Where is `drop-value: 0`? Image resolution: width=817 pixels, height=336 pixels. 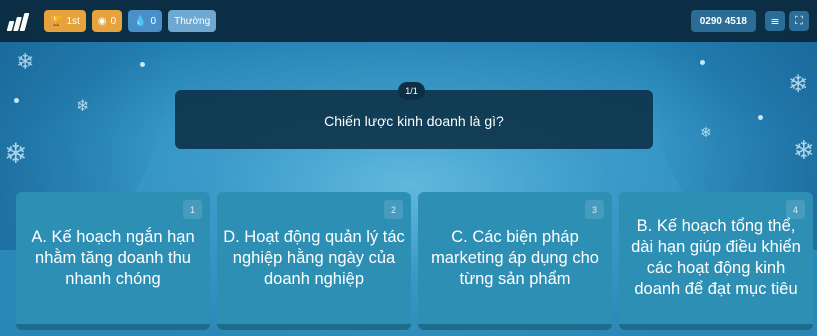
drop-value: 0 is located at coordinates (153, 21).